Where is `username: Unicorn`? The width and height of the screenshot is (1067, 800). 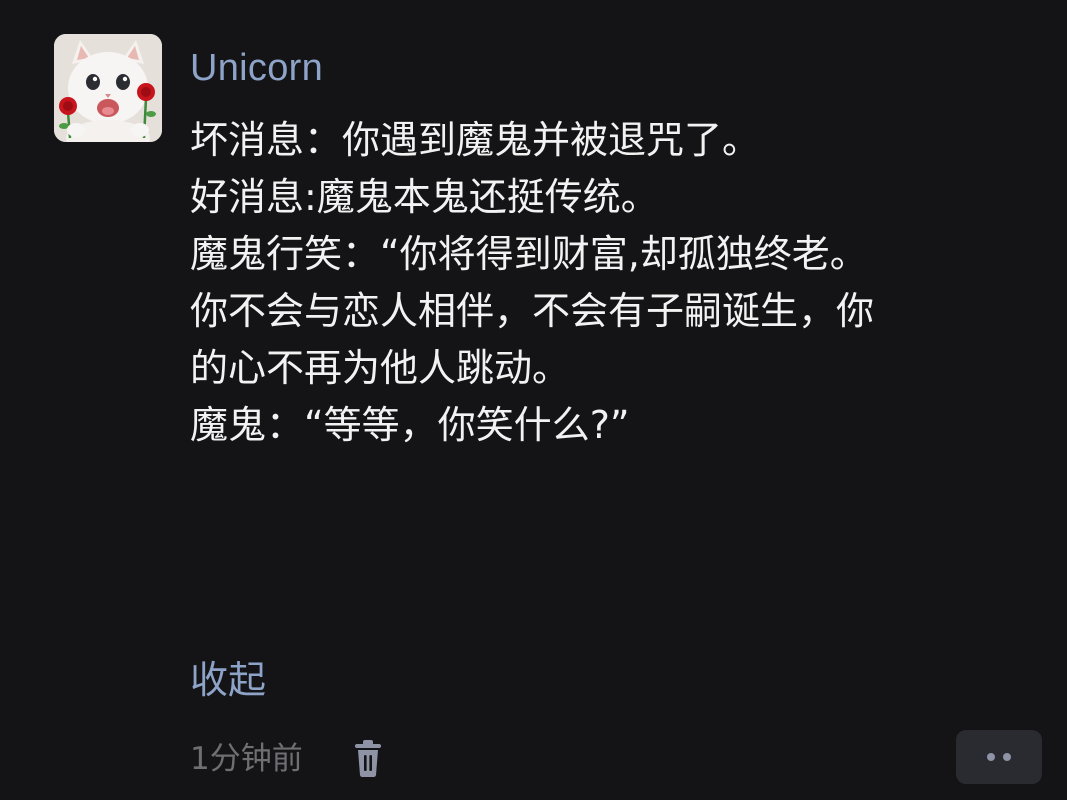 username: Unicorn is located at coordinates (256, 68).